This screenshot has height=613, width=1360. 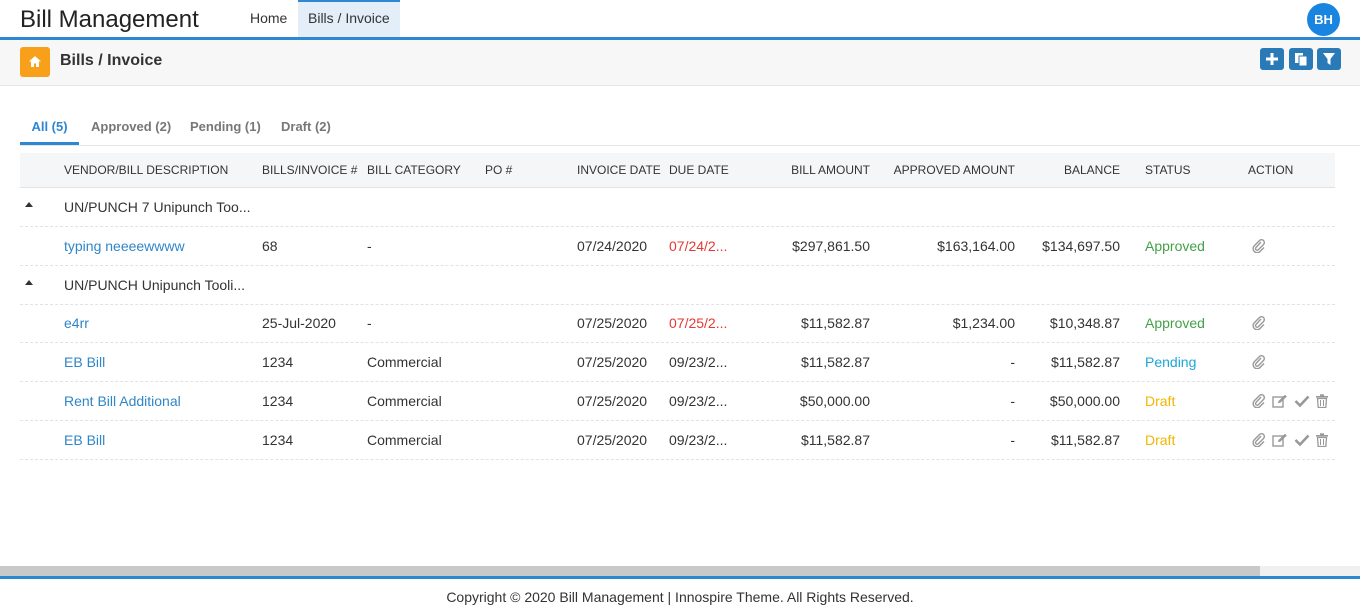 I want to click on page-header: Bills / Invoice, so click(x=680, y=63).